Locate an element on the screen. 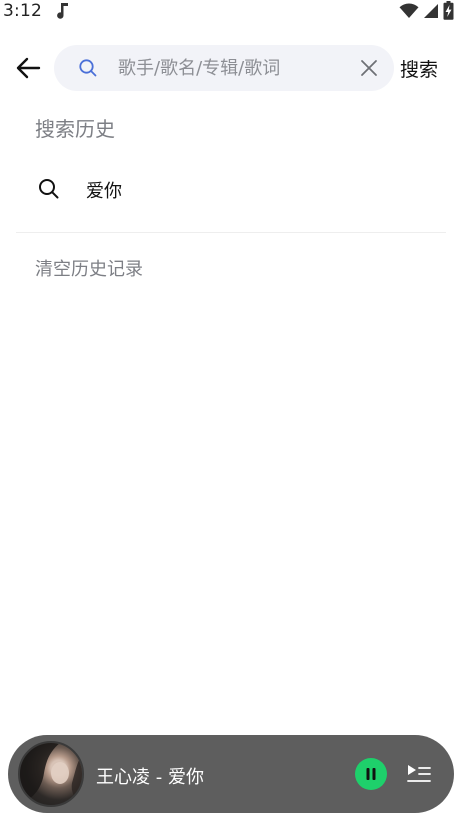 The width and height of the screenshot is (458, 820). clear-search-button is located at coordinates (369, 68).